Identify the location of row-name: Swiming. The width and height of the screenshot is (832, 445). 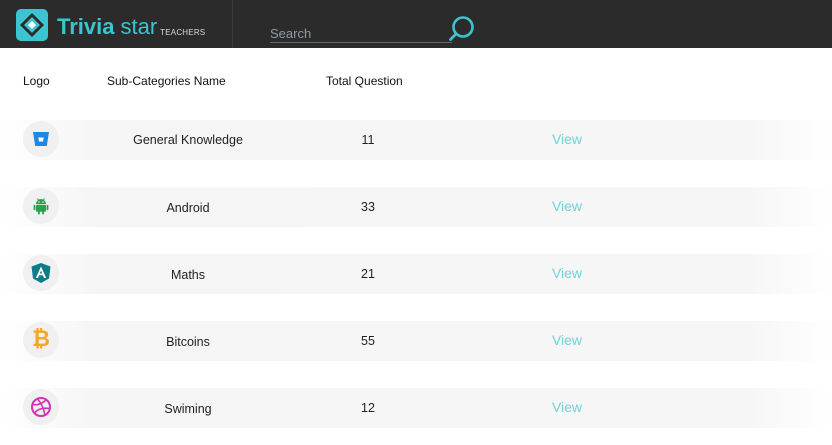
(188, 409).